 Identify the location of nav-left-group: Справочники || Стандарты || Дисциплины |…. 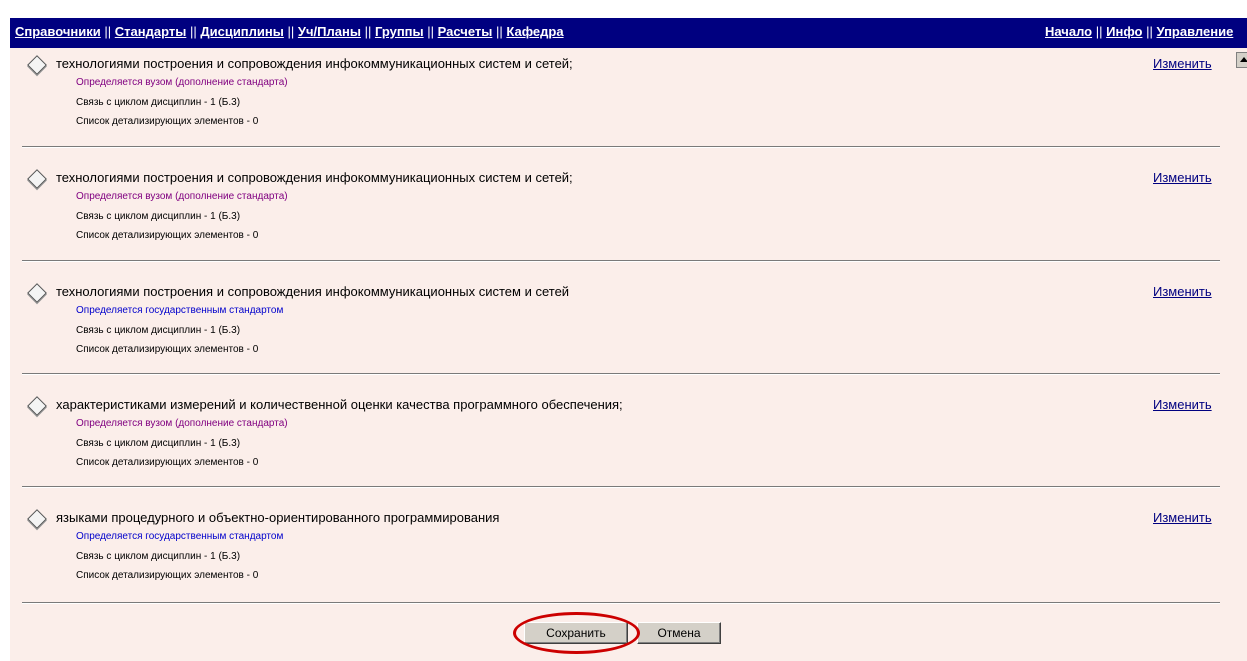
(289, 31).